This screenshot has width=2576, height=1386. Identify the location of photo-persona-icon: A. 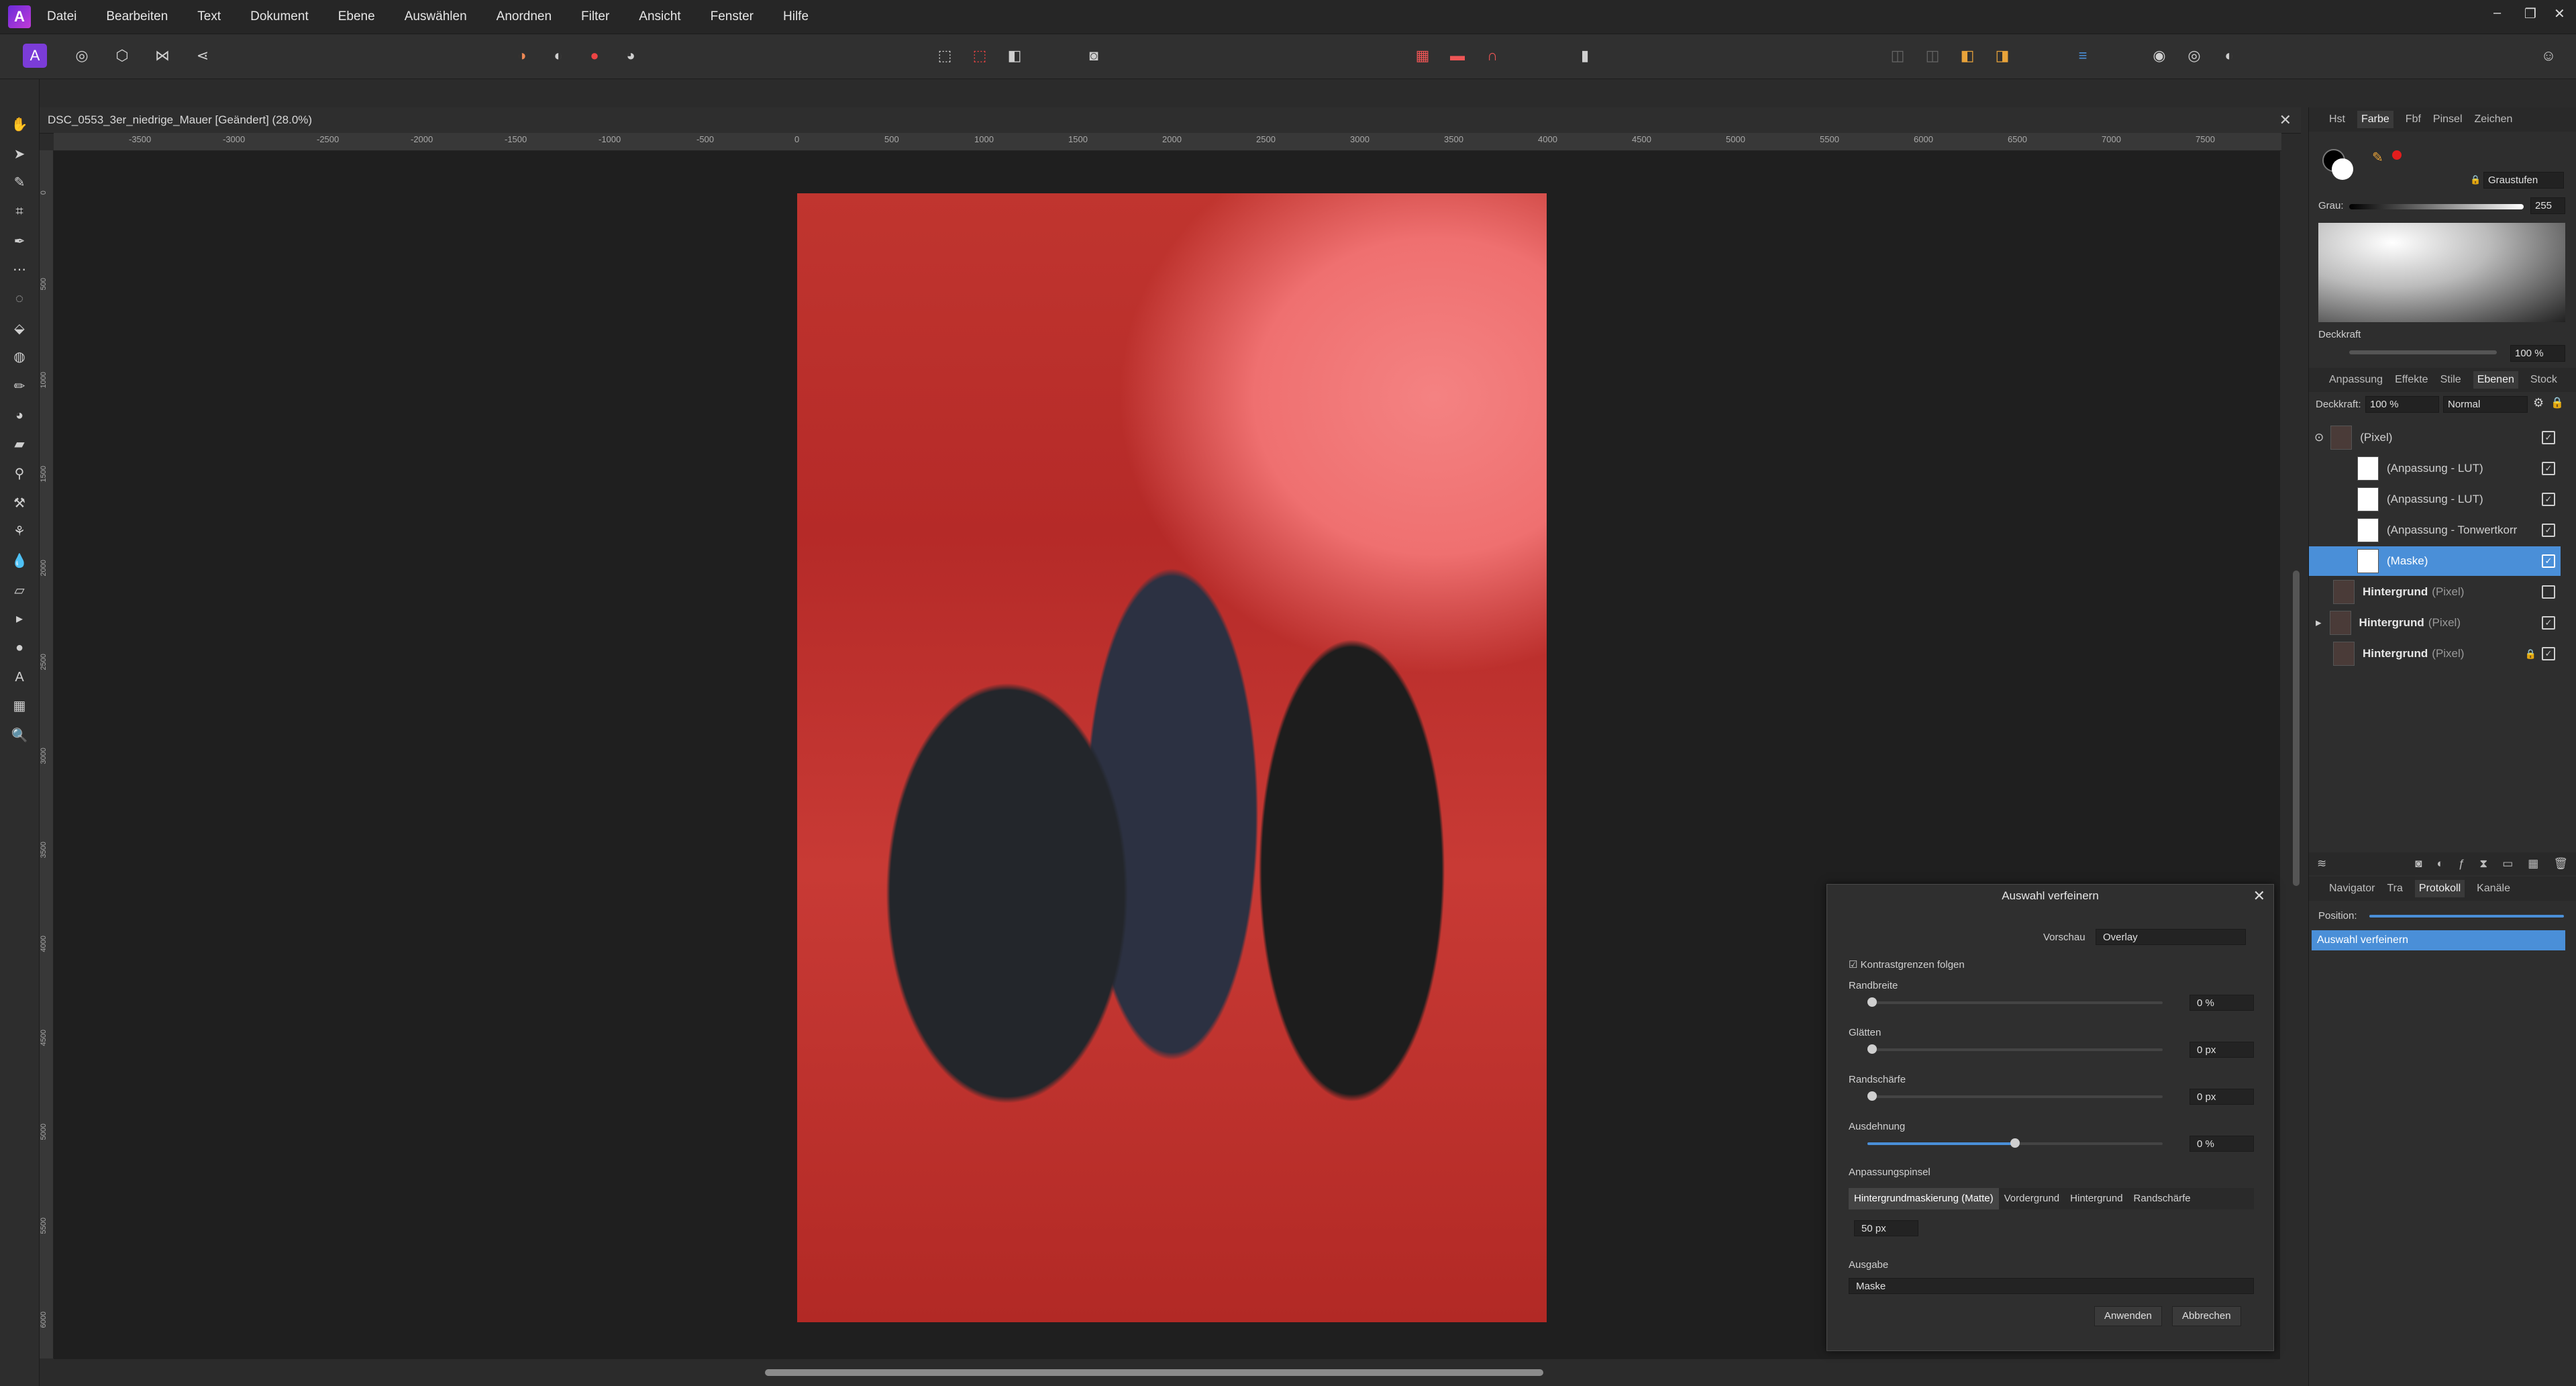
(35, 56).